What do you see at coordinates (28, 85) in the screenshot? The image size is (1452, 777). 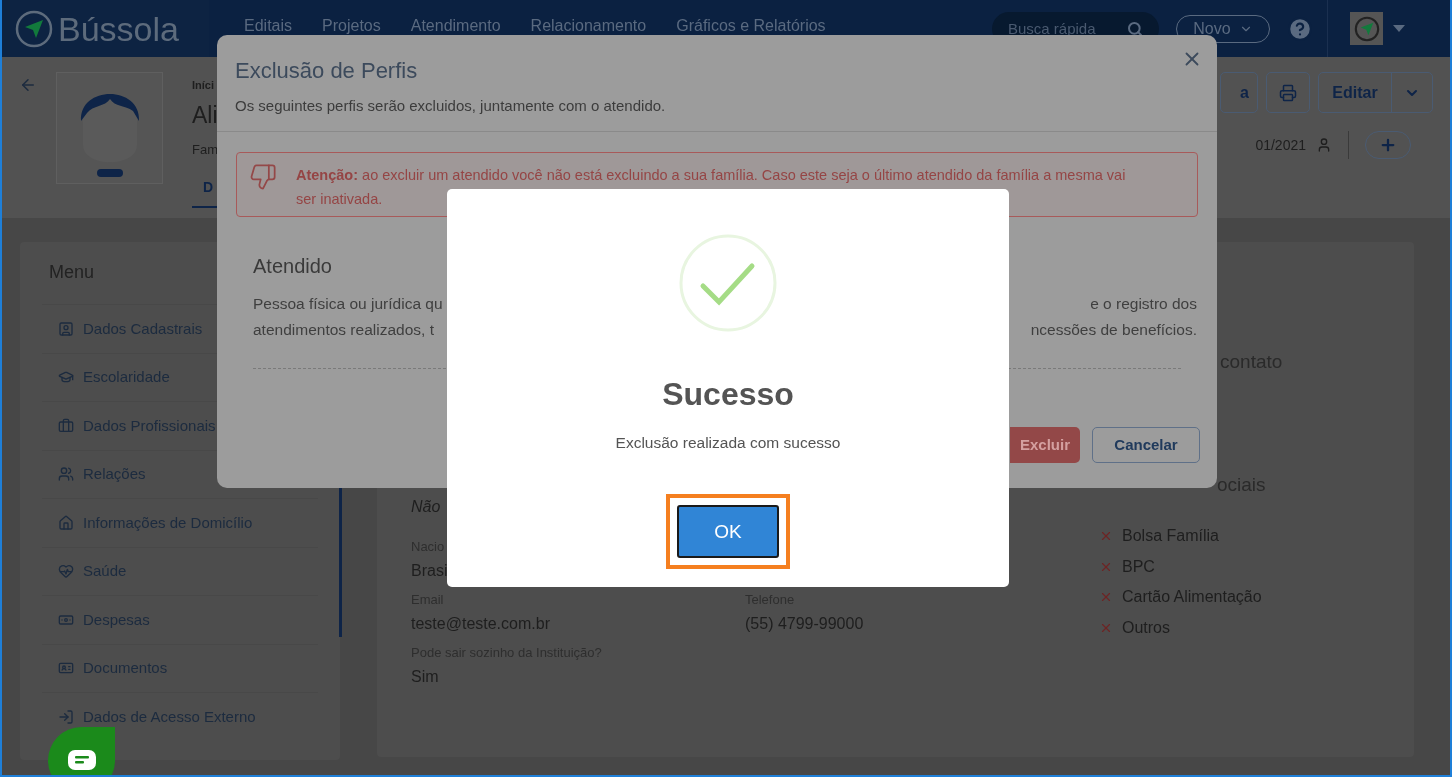 I see `back-icon` at bounding box center [28, 85].